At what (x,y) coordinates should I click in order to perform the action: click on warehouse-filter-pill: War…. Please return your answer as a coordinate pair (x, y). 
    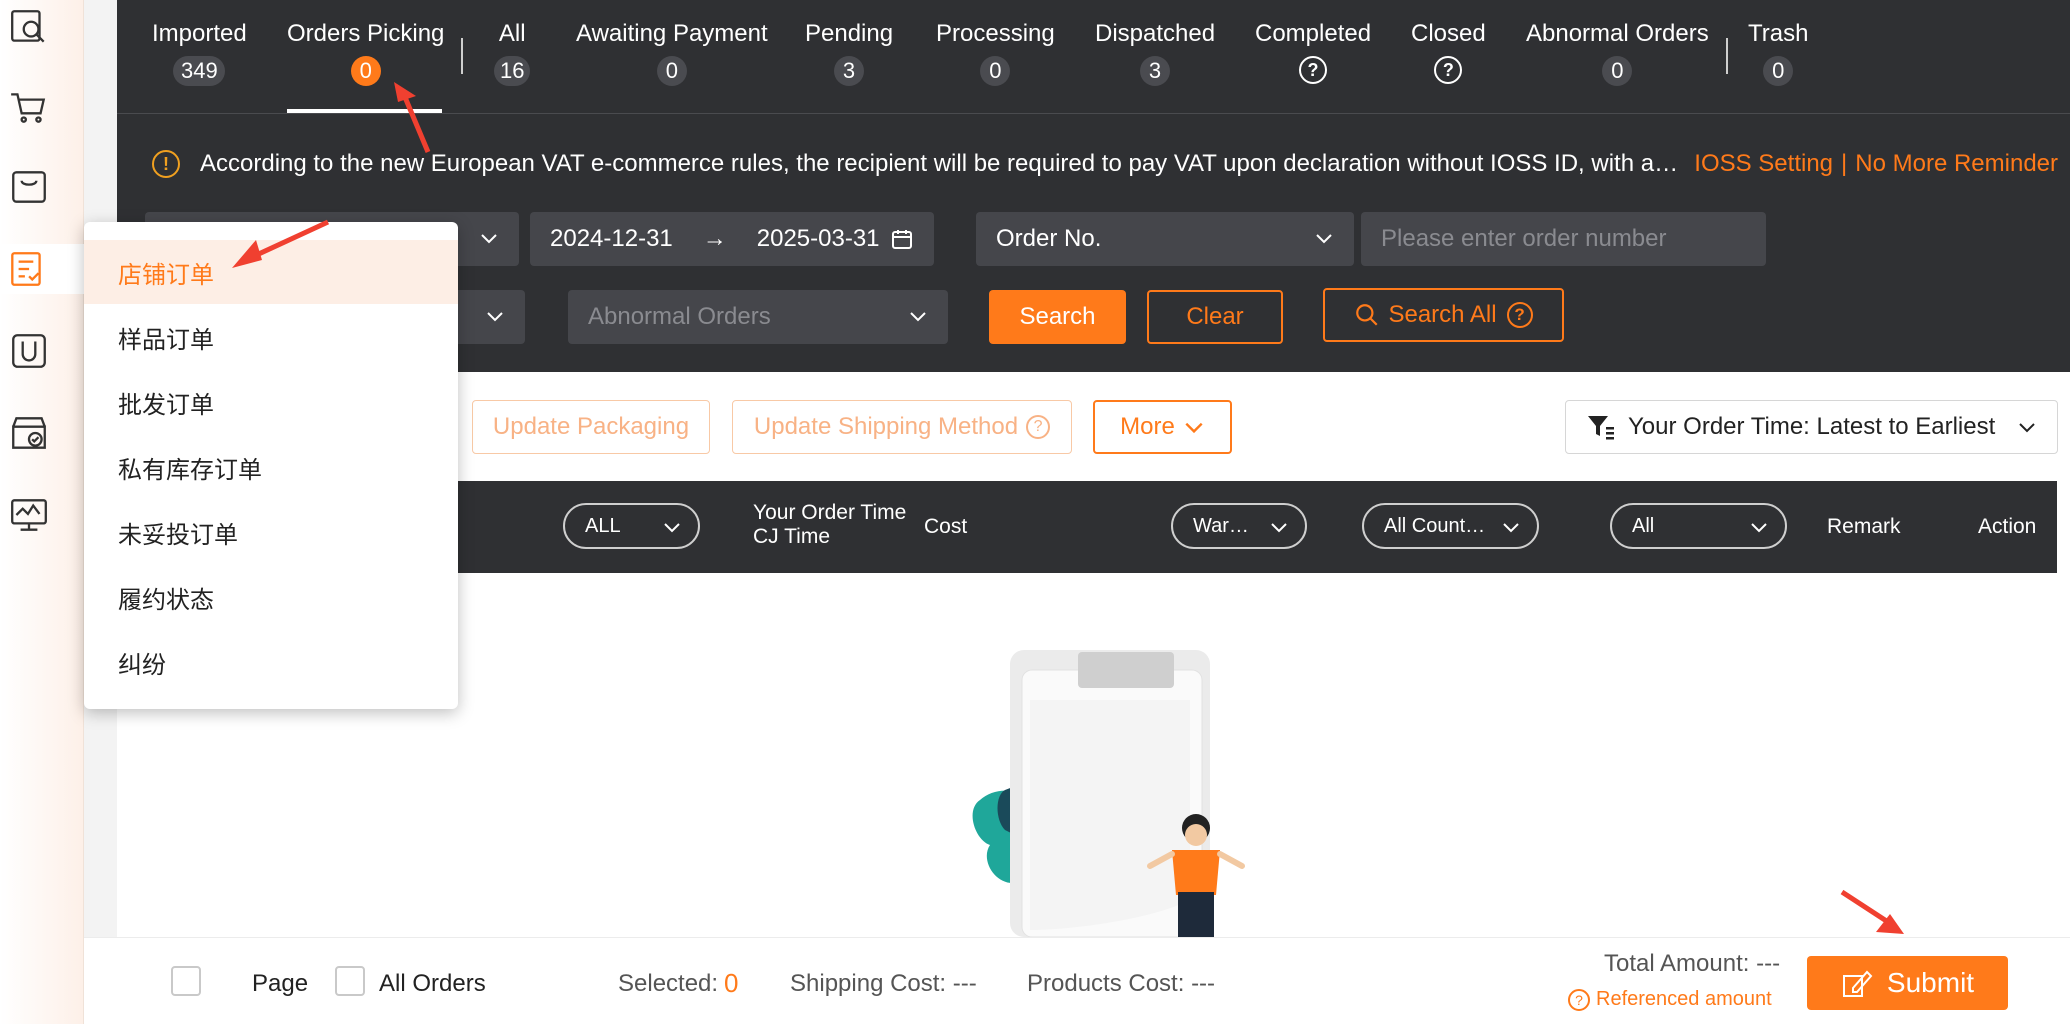
    Looking at the image, I should click on (1239, 526).